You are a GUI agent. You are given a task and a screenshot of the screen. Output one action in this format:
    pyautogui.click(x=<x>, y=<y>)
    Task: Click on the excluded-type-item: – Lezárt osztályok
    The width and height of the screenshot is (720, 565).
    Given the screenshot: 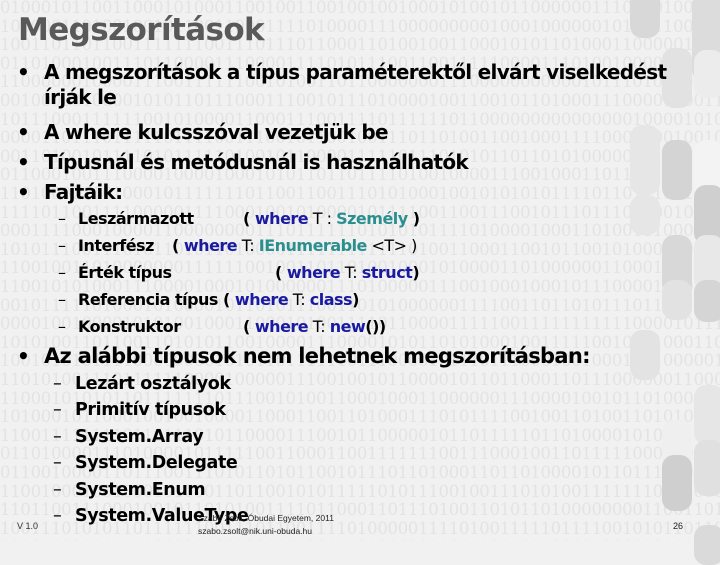 What is the action you would take?
    pyautogui.click(x=142, y=384)
    